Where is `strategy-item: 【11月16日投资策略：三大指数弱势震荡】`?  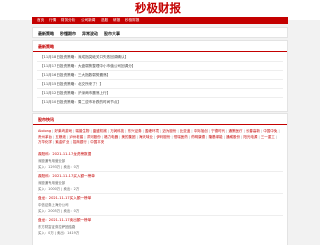 strategy-item: 【11月16日投资策略：三大指数弱势震荡】 is located at coordinates (75, 75).